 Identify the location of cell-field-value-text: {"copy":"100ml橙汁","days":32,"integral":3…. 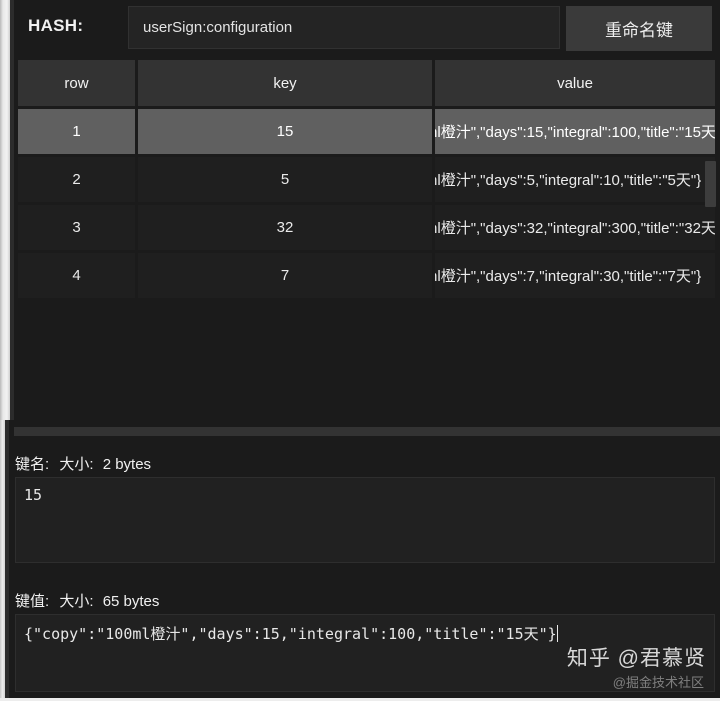
(575, 228).